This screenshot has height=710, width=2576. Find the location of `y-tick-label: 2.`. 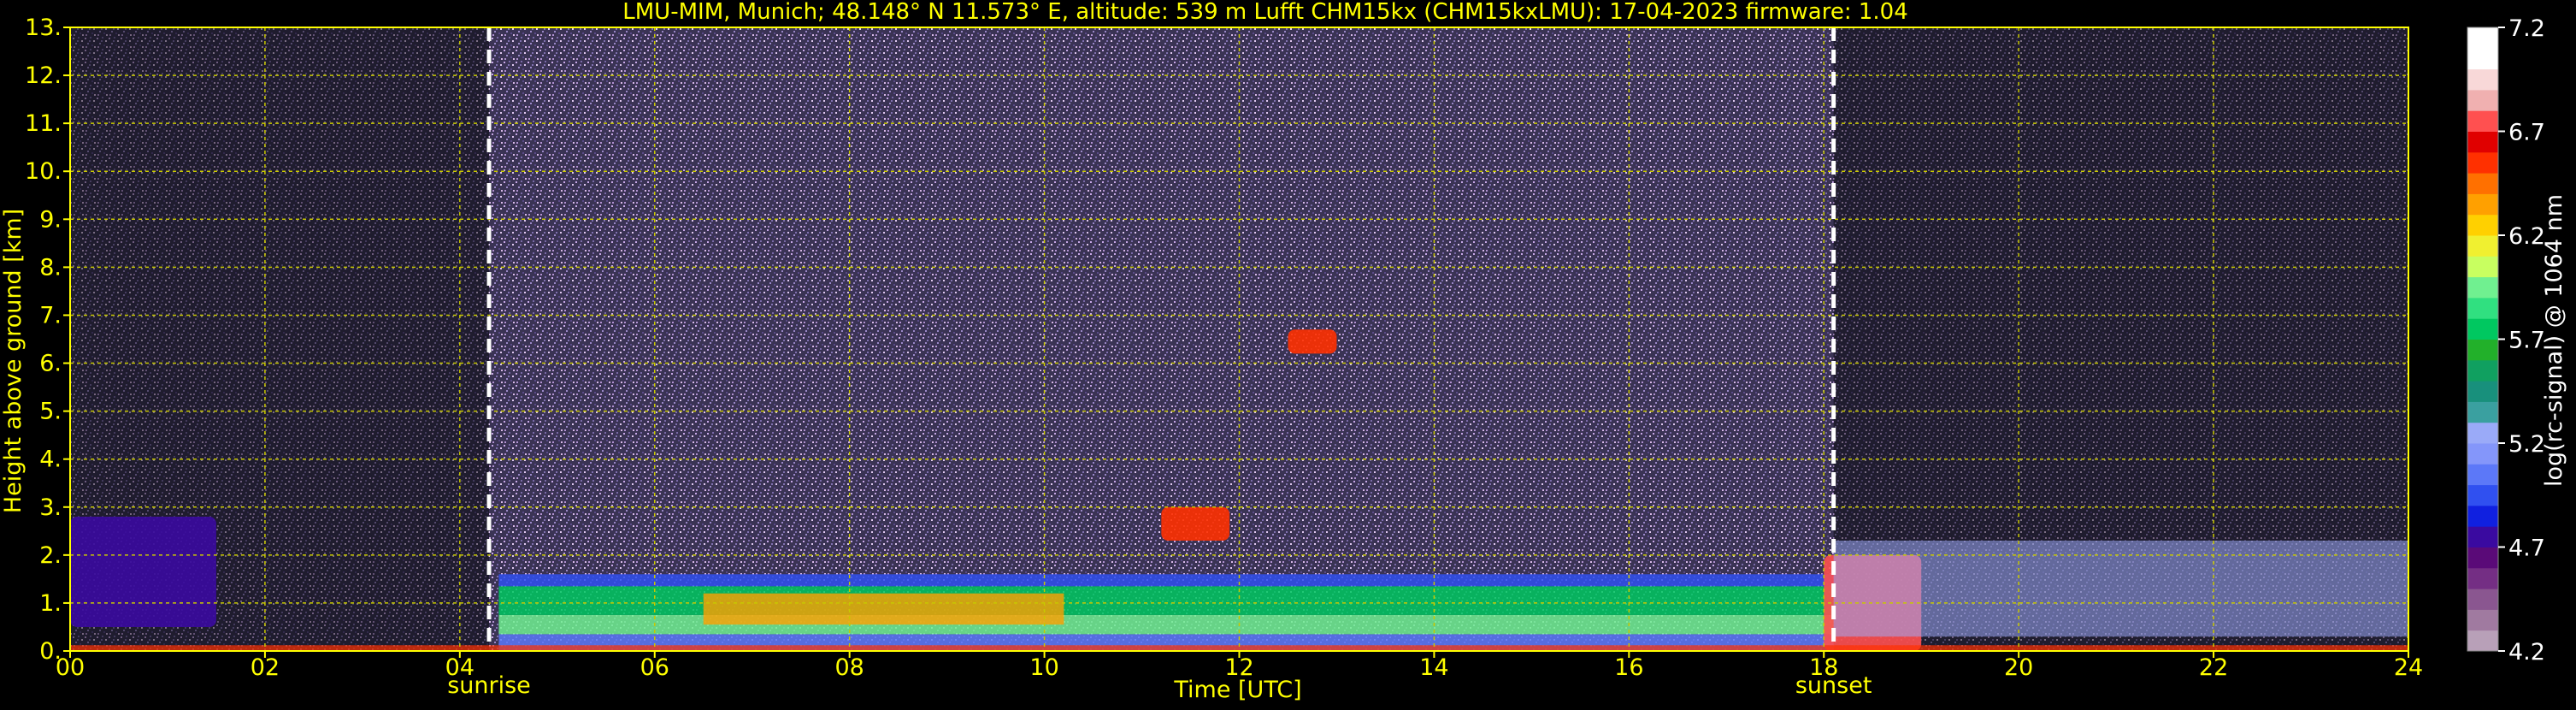

y-tick-label: 2. is located at coordinates (51, 555).